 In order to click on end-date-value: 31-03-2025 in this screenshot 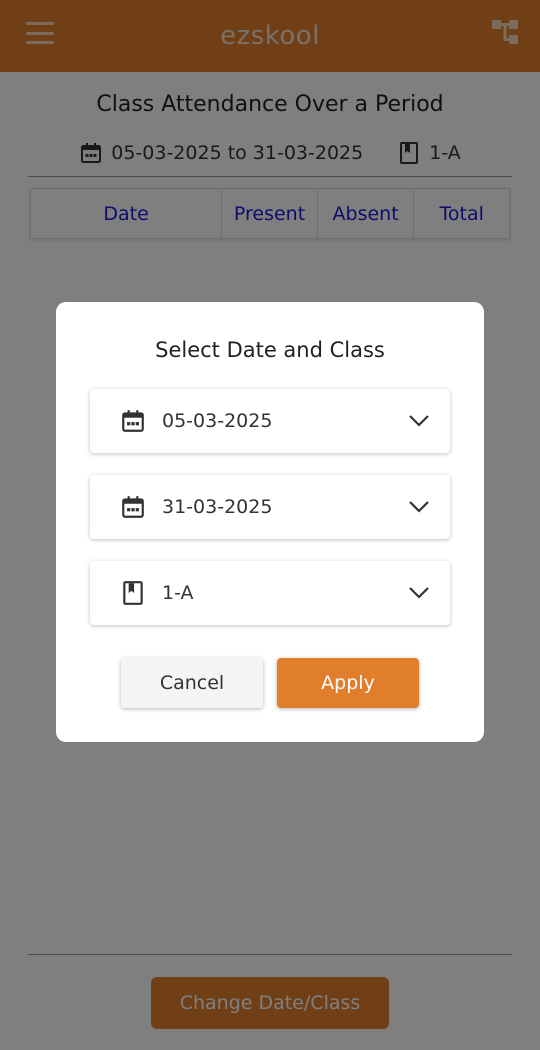, I will do `click(217, 507)`.